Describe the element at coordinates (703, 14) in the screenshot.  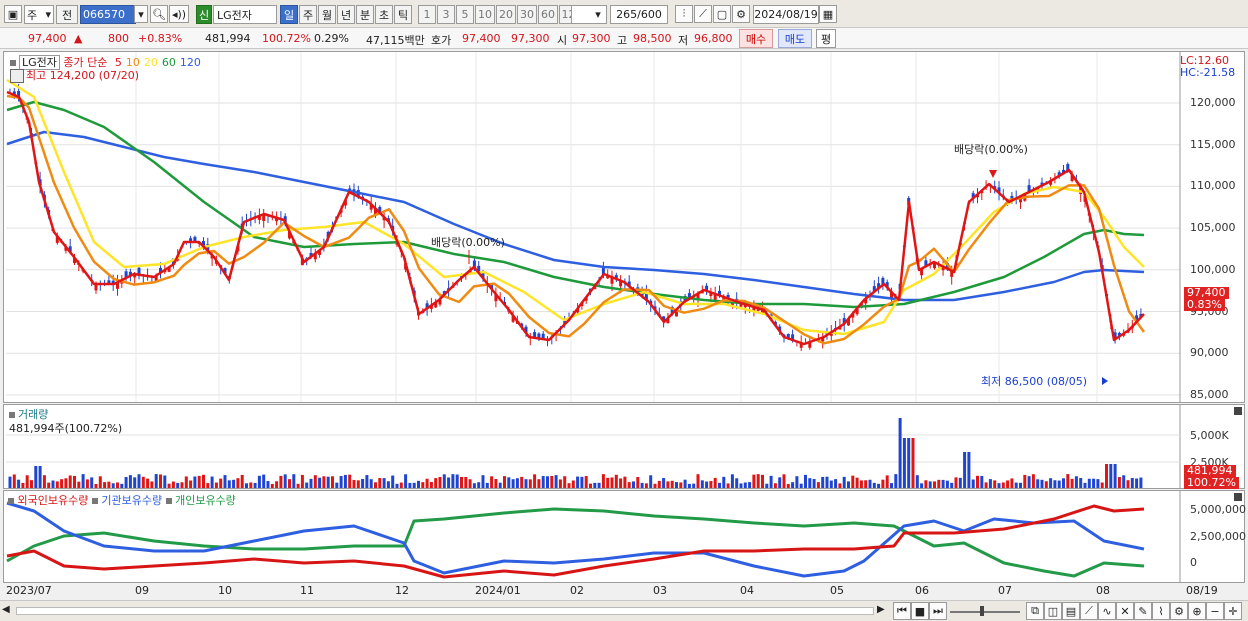
I see `line-chart-icon: ⟋` at that location.